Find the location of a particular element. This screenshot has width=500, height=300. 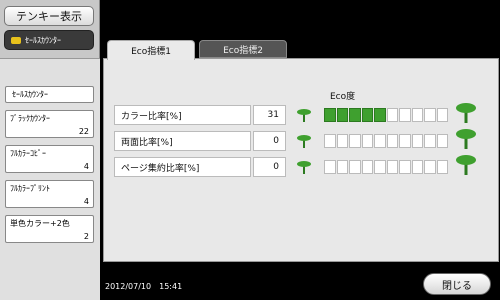

datetime-display: 2012/07/10 15:41 is located at coordinates (144, 286).